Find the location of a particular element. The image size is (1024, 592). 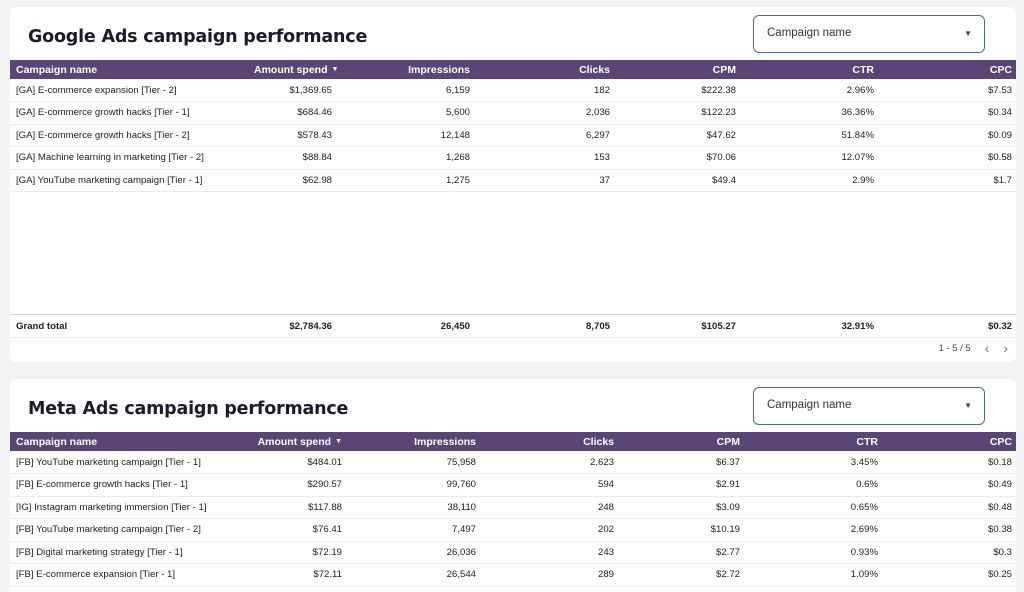

cell-clicks: 6,297 is located at coordinates (597, 135).